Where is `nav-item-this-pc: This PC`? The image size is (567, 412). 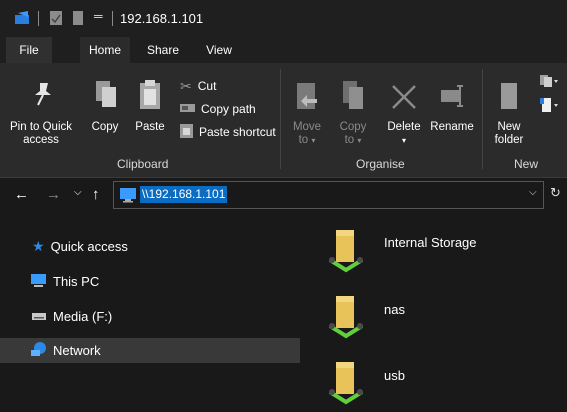
nav-item-this-pc: This PC is located at coordinates (150, 281).